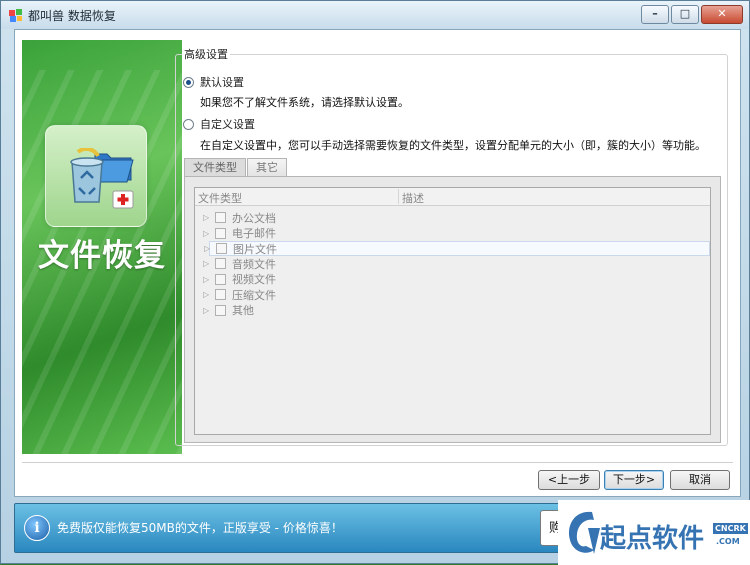  What do you see at coordinates (102, 256) in the screenshot?
I see `banner-title: 文件恢复` at bounding box center [102, 256].